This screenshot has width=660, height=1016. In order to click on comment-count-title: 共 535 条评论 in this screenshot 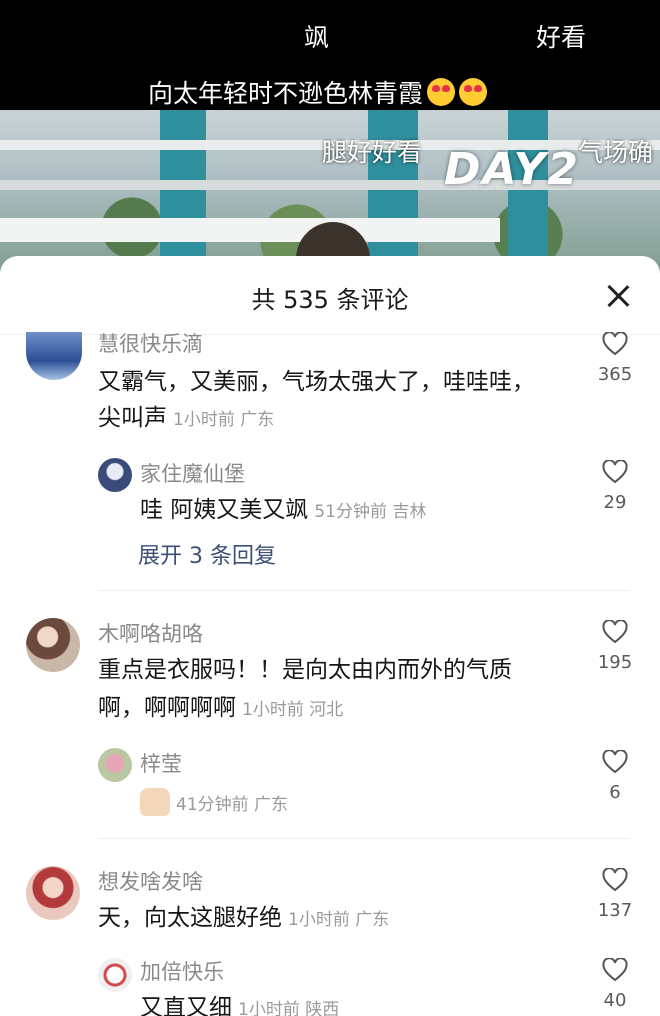, I will do `click(330, 300)`.